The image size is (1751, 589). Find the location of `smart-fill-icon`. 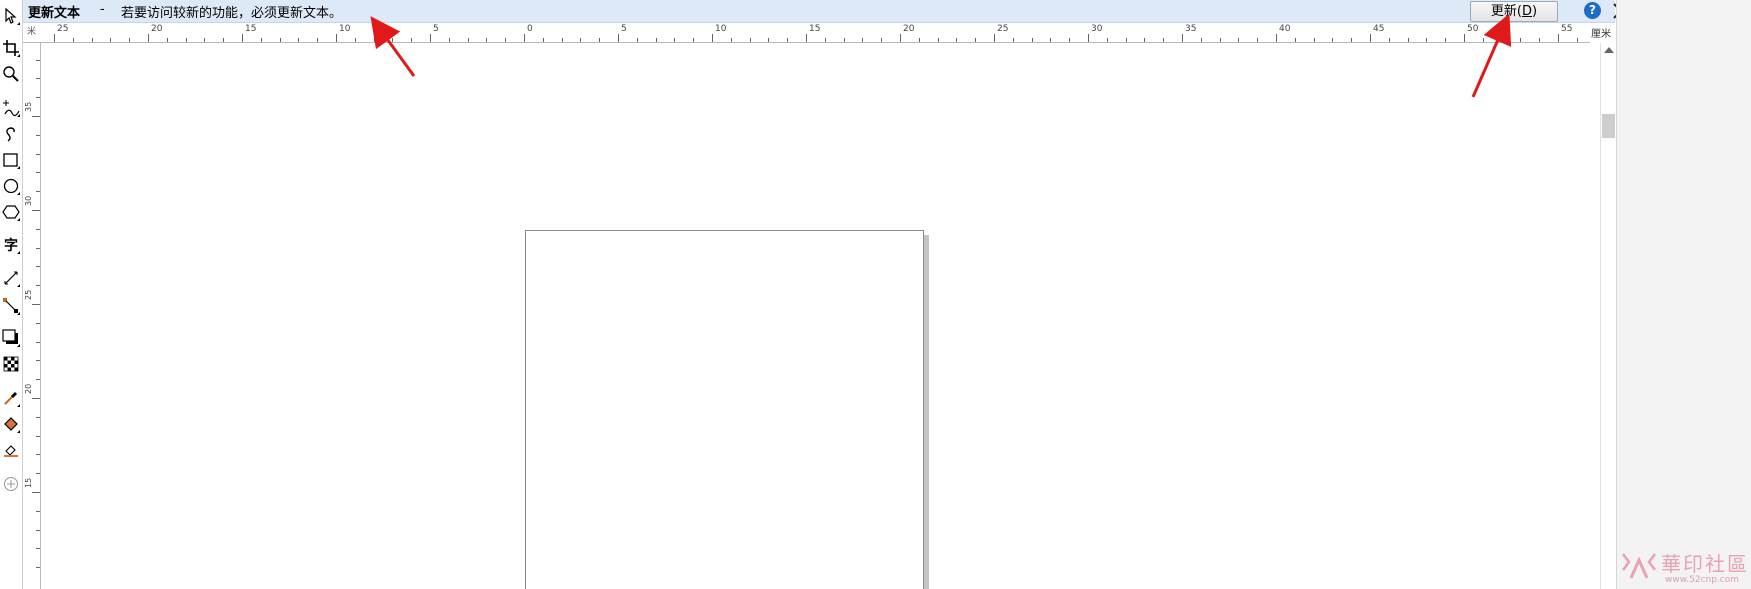

smart-fill-icon is located at coordinates (11, 450).